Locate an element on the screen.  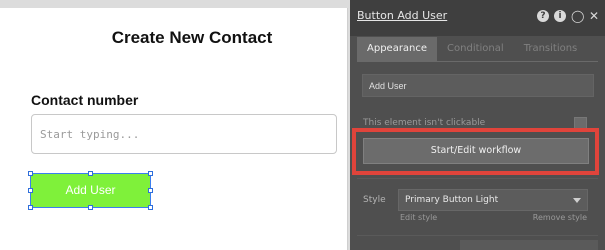
not-clickable-checkbox is located at coordinates (580, 123).